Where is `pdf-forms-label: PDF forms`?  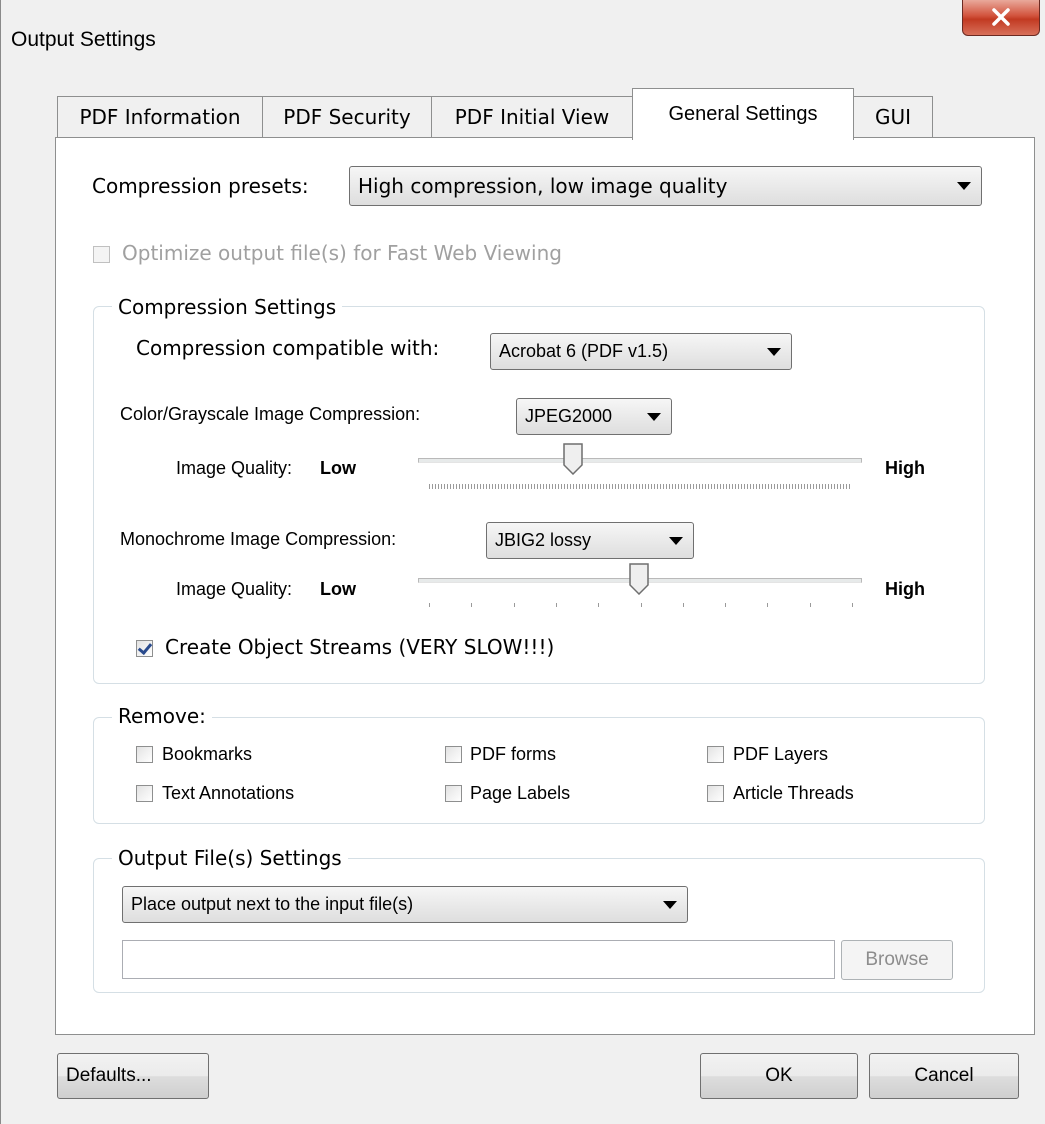 pdf-forms-label: PDF forms is located at coordinates (513, 754).